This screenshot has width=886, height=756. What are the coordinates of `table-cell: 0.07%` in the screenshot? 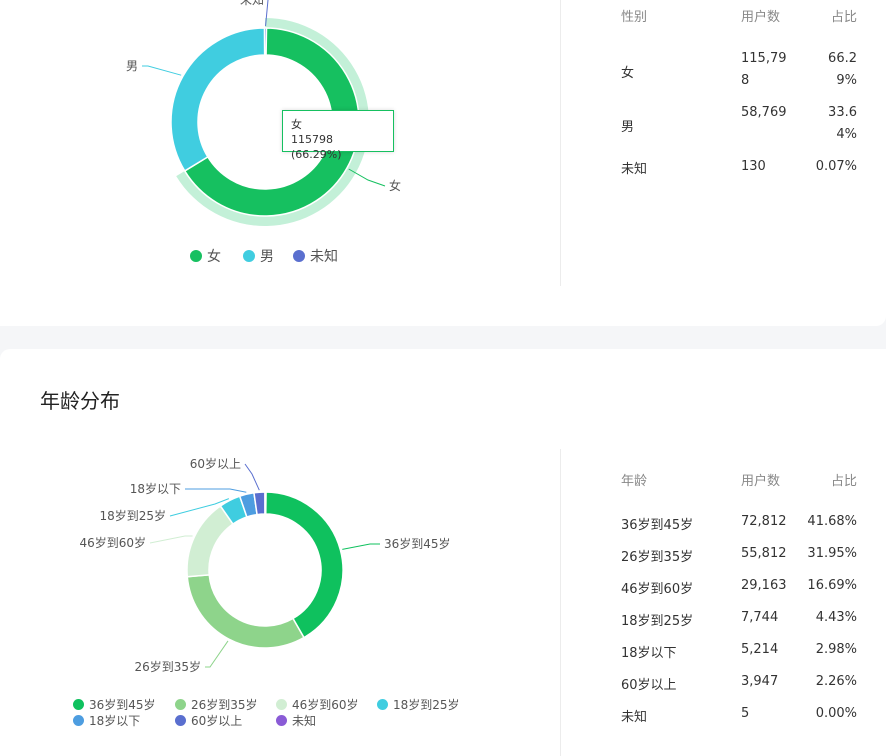 It's located at (836, 166).